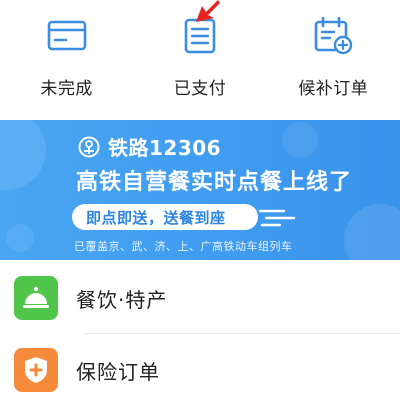  I want to click on calendar-add-icon, so click(334, 35).